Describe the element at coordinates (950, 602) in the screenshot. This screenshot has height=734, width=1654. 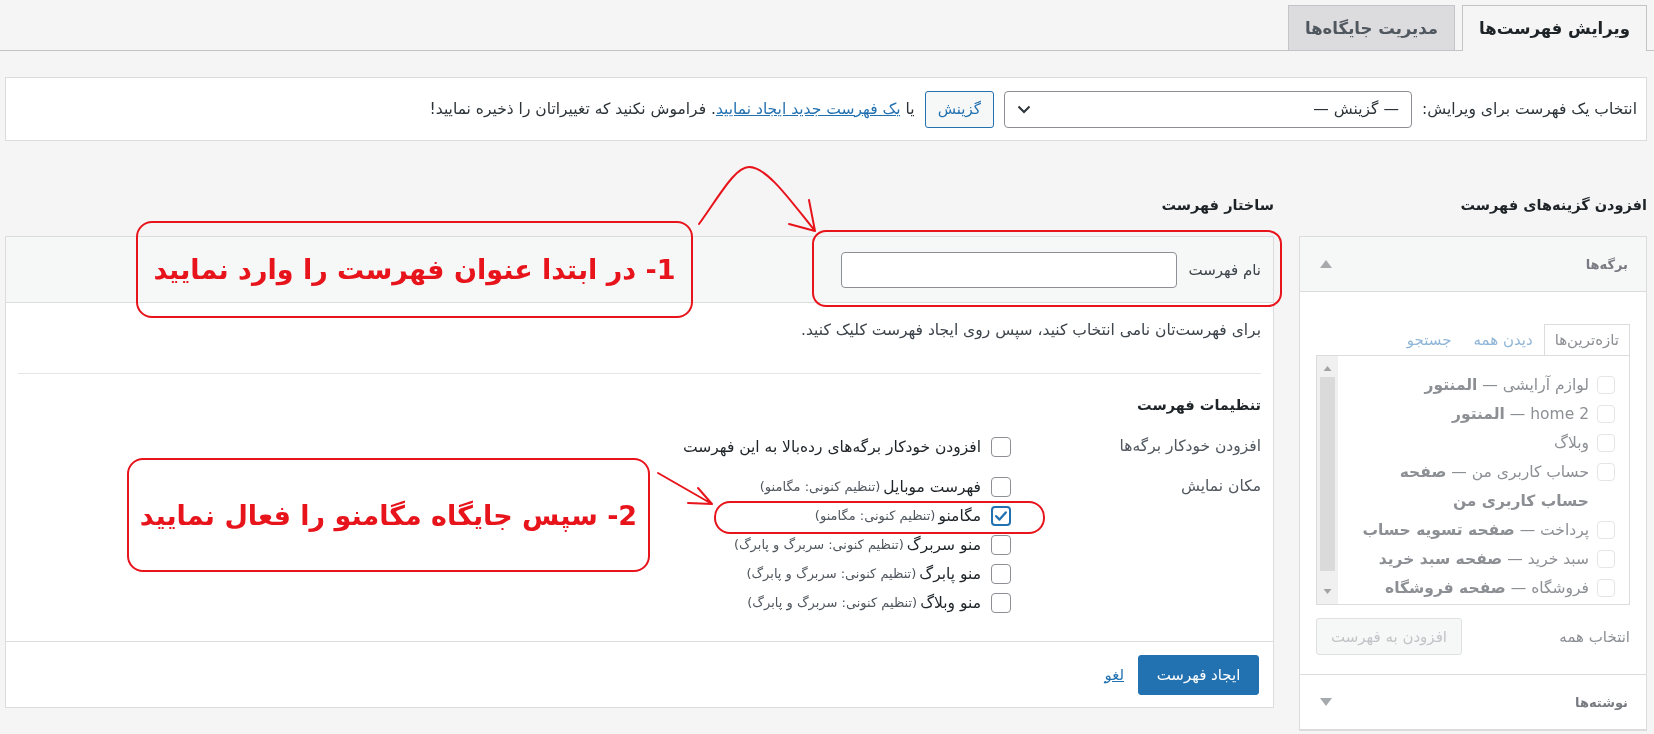
I see `option-label: منو وبلاگ` at that location.